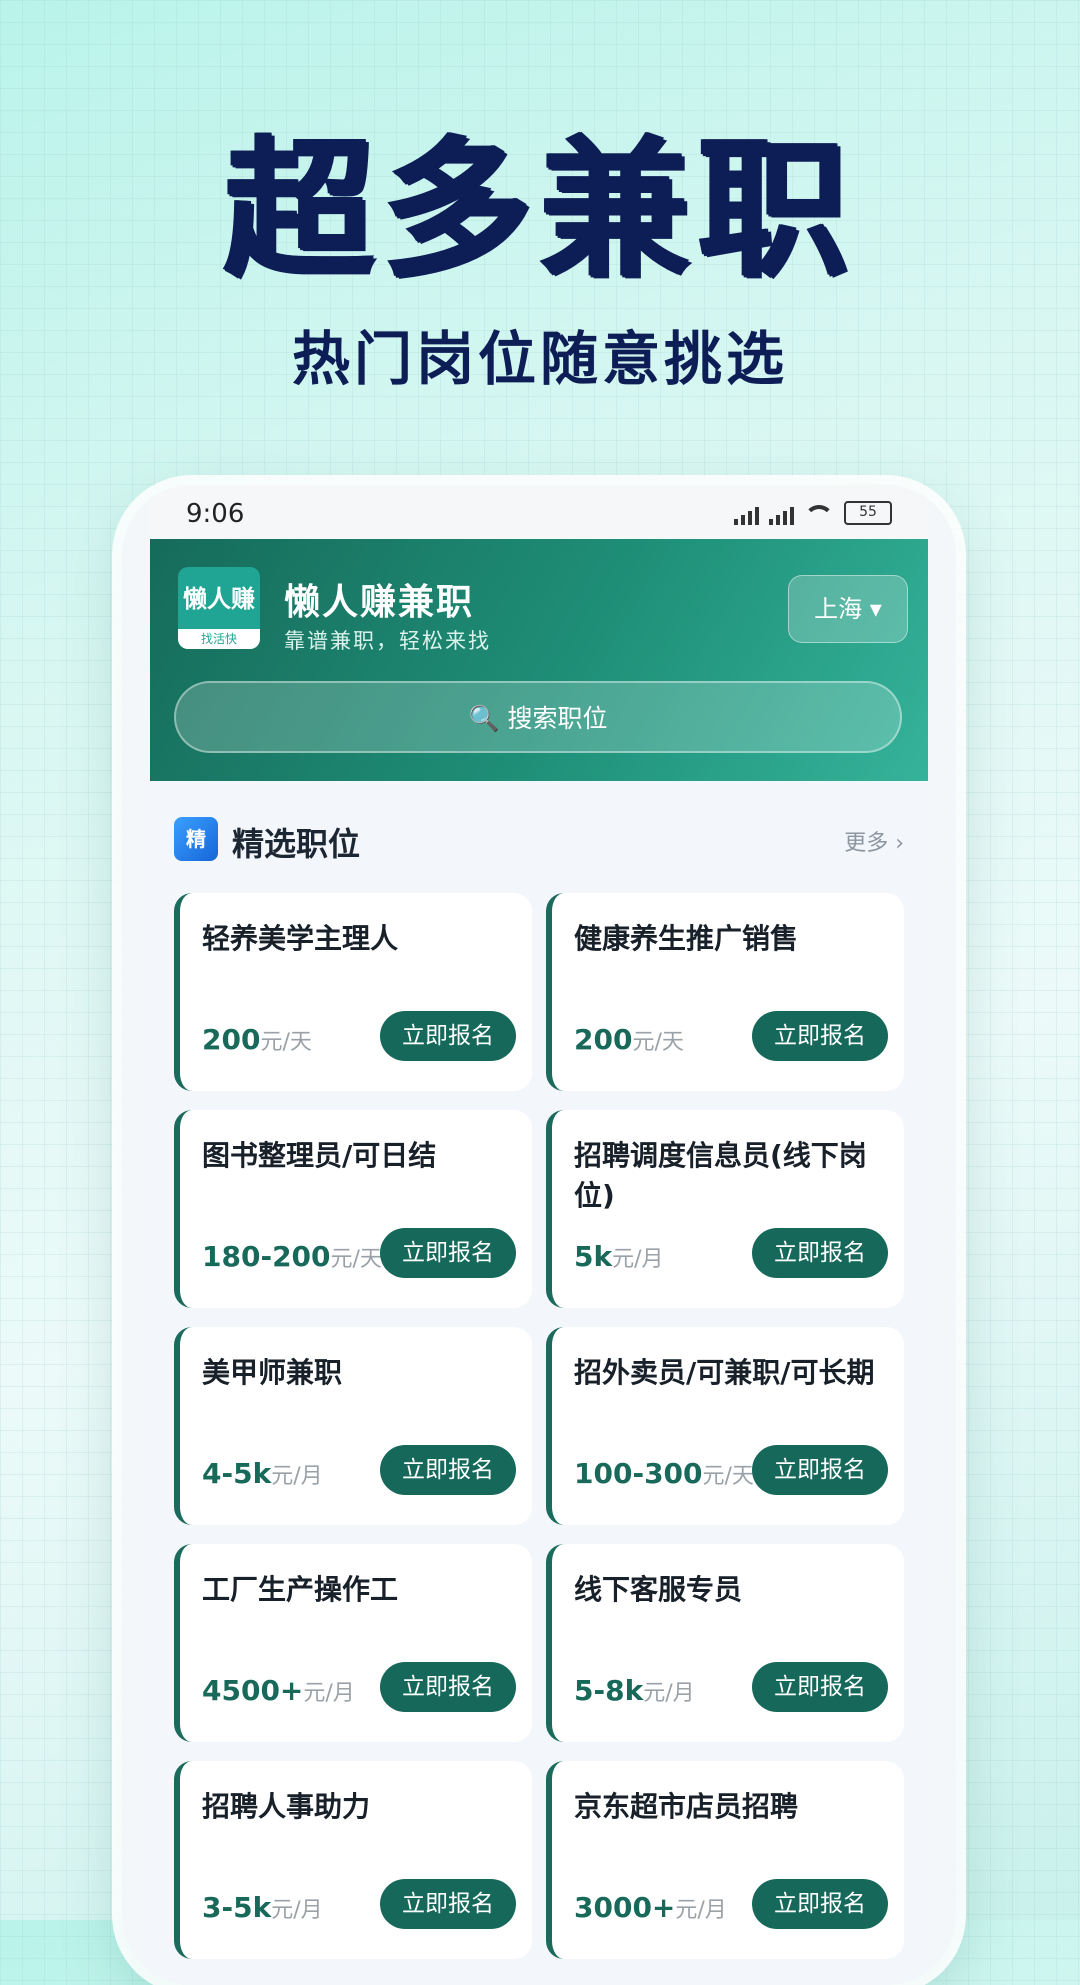 The width and height of the screenshot is (1080, 1985). What do you see at coordinates (387, 641) in the screenshot?
I see `app-tagline: 靠谱兼职，轻松来找` at bounding box center [387, 641].